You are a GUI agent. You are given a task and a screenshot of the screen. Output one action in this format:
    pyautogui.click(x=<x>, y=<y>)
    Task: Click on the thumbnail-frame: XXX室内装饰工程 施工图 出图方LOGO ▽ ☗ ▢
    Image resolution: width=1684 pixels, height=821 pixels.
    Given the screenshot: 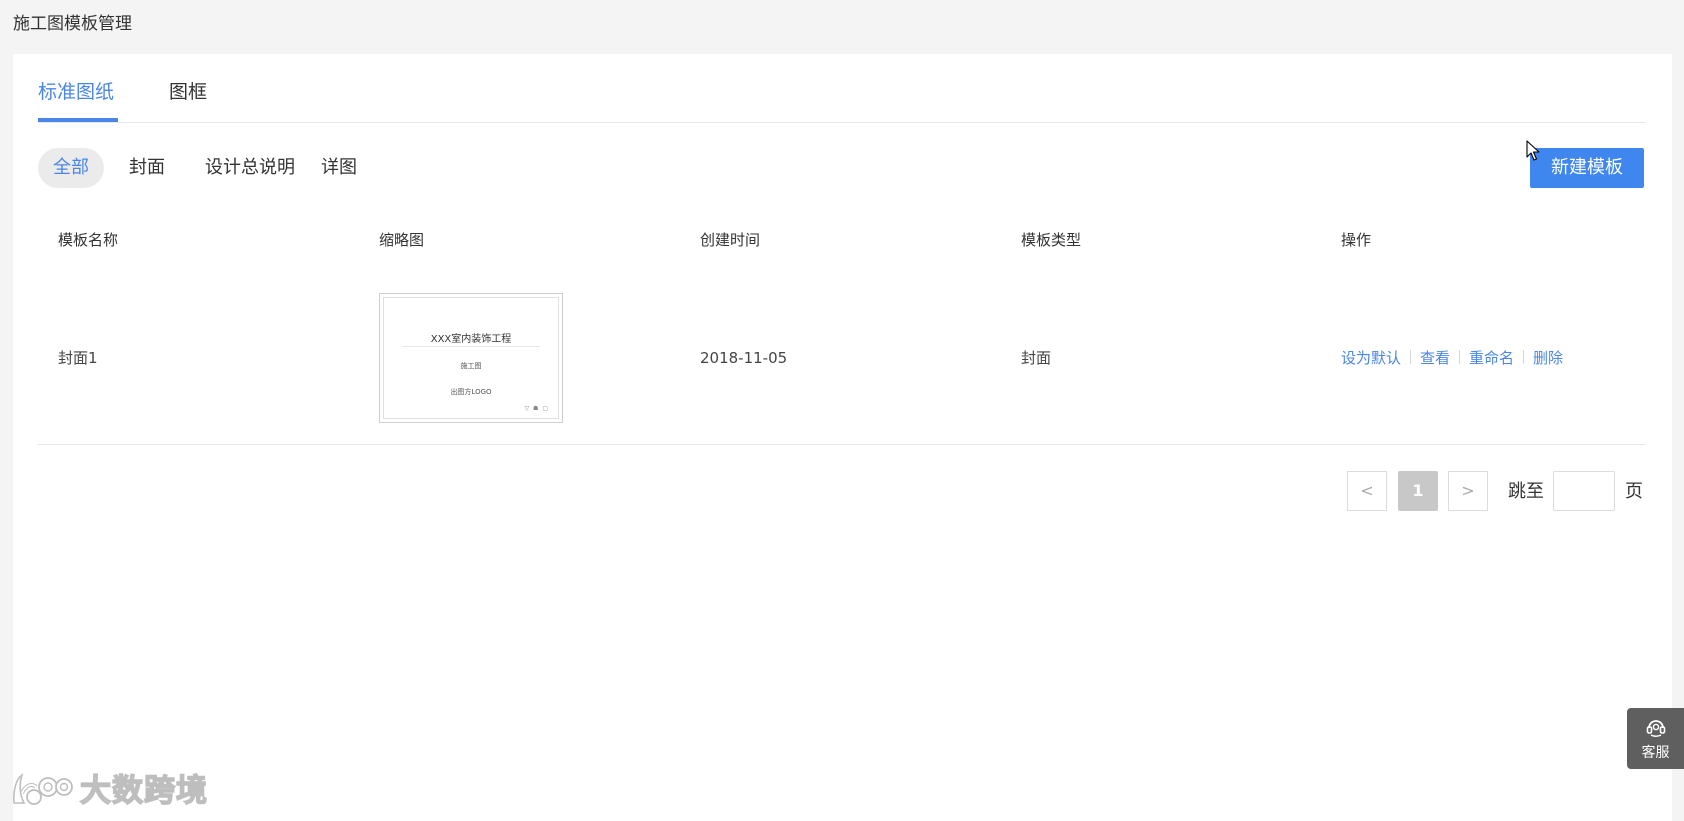 What is the action you would take?
    pyautogui.click(x=471, y=358)
    